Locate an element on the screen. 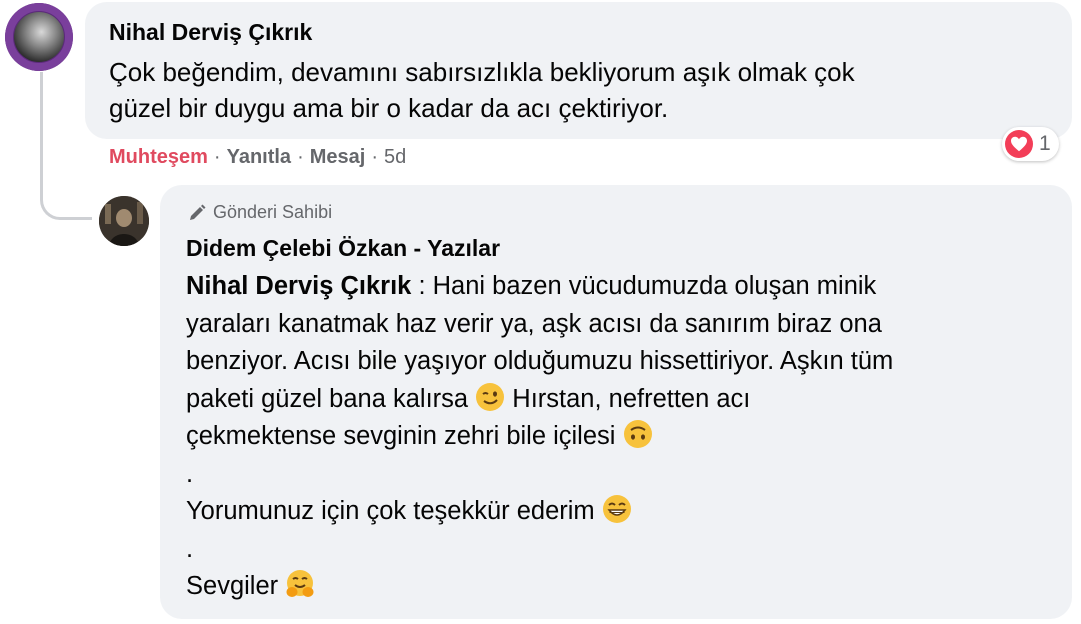 The height and width of the screenshot is (624, 1081). reaction-button: Muhteşem is located at coordinates (158, 157).